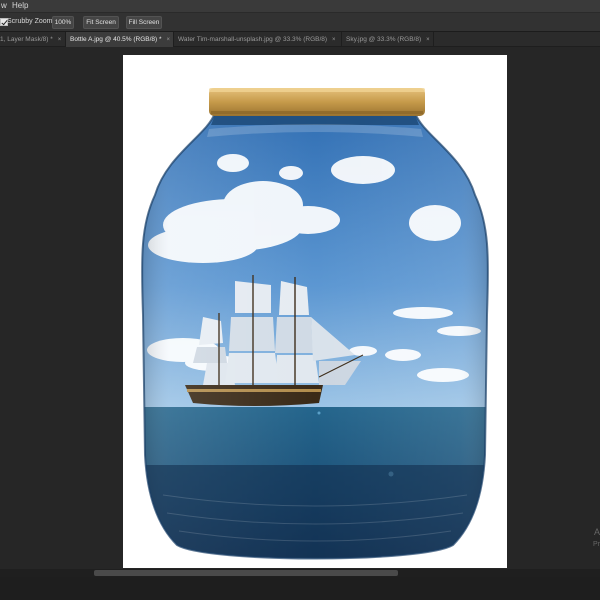  Describe the element at coordinates (300, 6) in the screenshot. I see `menu-bar: w Help` at that location.